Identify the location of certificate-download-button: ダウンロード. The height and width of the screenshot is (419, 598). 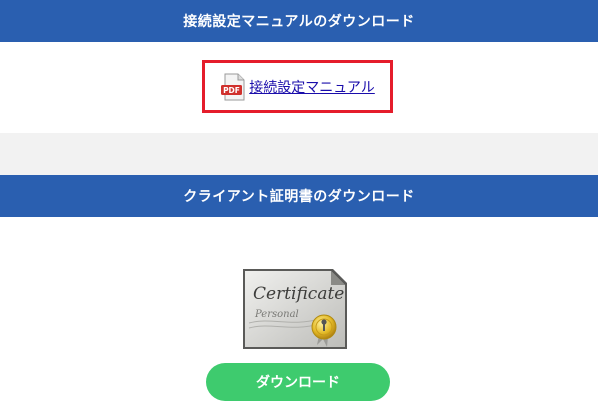
(298, 382).